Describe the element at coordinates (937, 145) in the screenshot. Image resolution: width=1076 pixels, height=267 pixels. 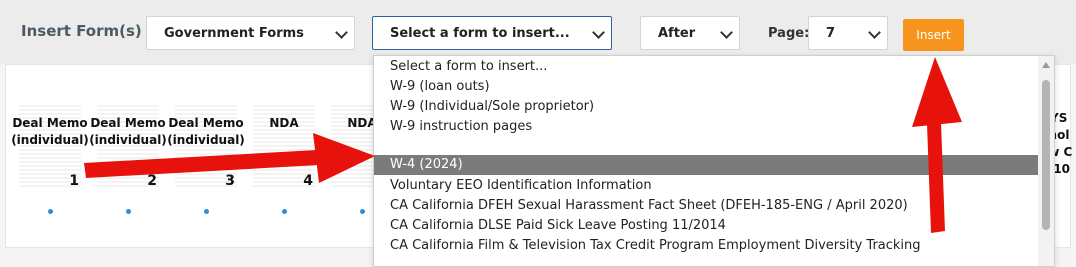
I see `arrow-to-insert-button` at that location.